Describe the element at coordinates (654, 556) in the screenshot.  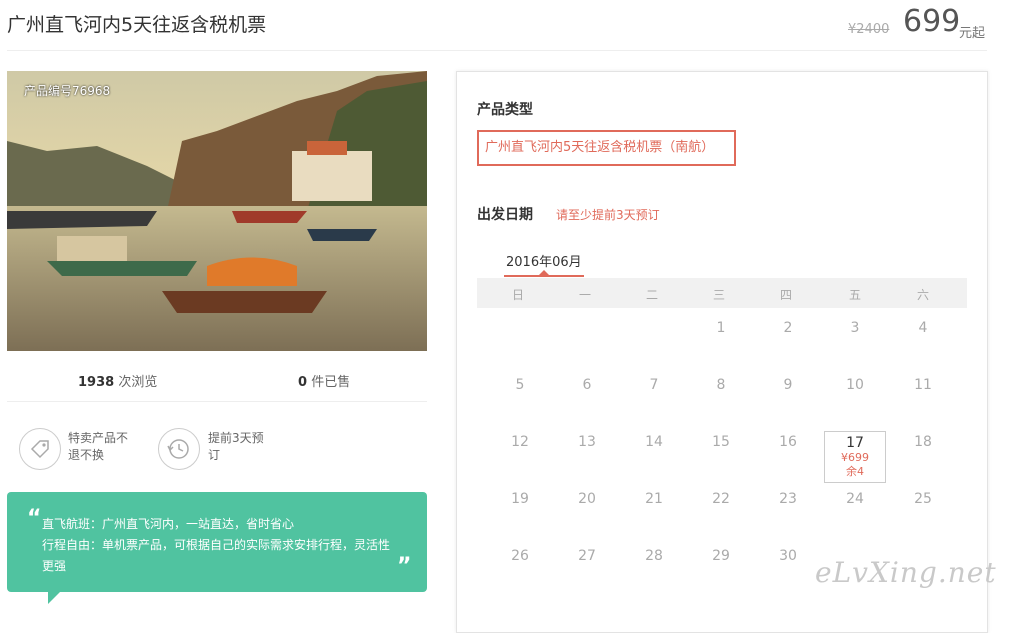
I see `calendar-day: 28` at that location.